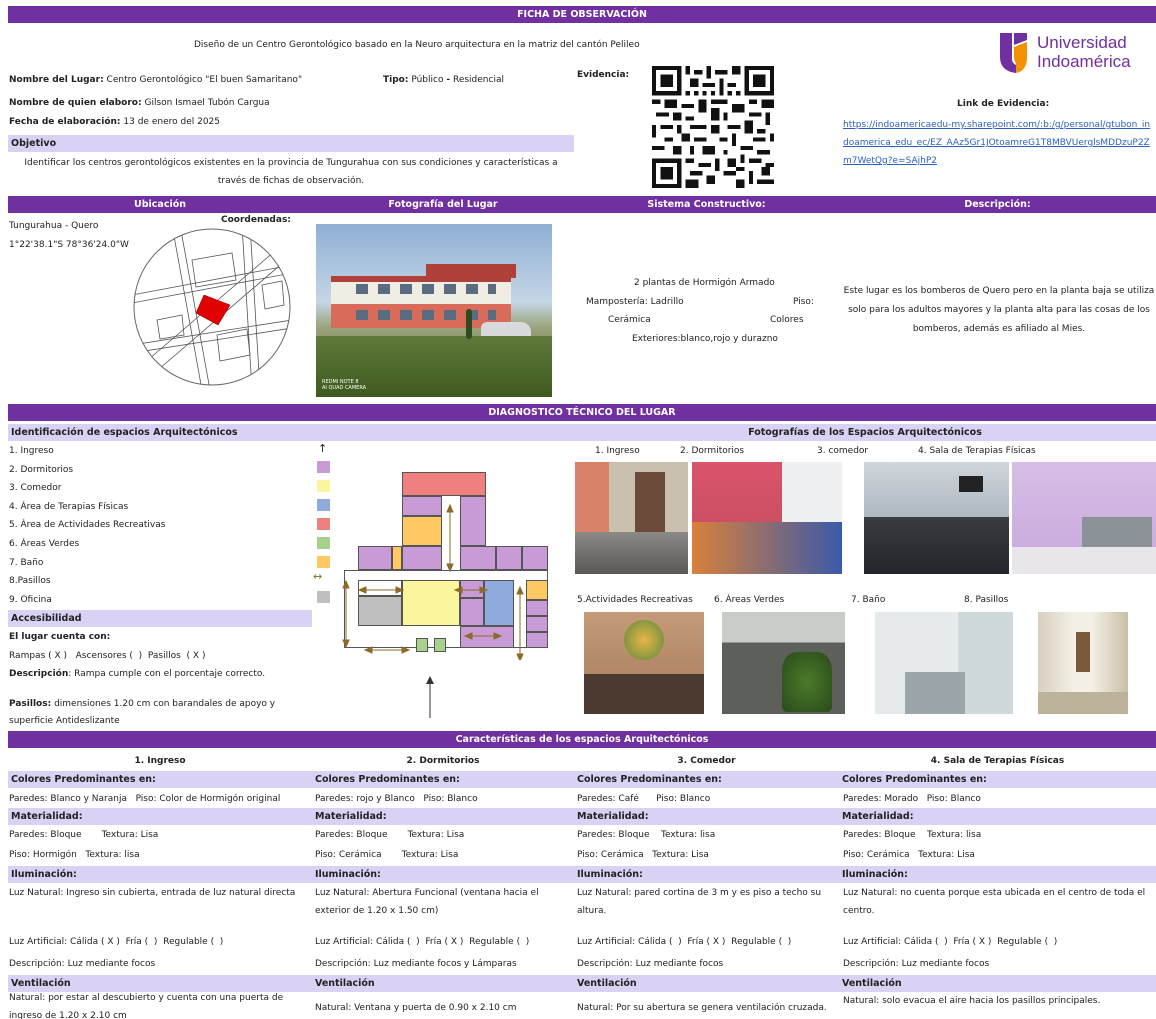 The width and height of the screenshot is (1156, 1019). Describe the element at coordinates (35, 488) in the screenshot. I see `space-item: 3. Comedor` at that location.